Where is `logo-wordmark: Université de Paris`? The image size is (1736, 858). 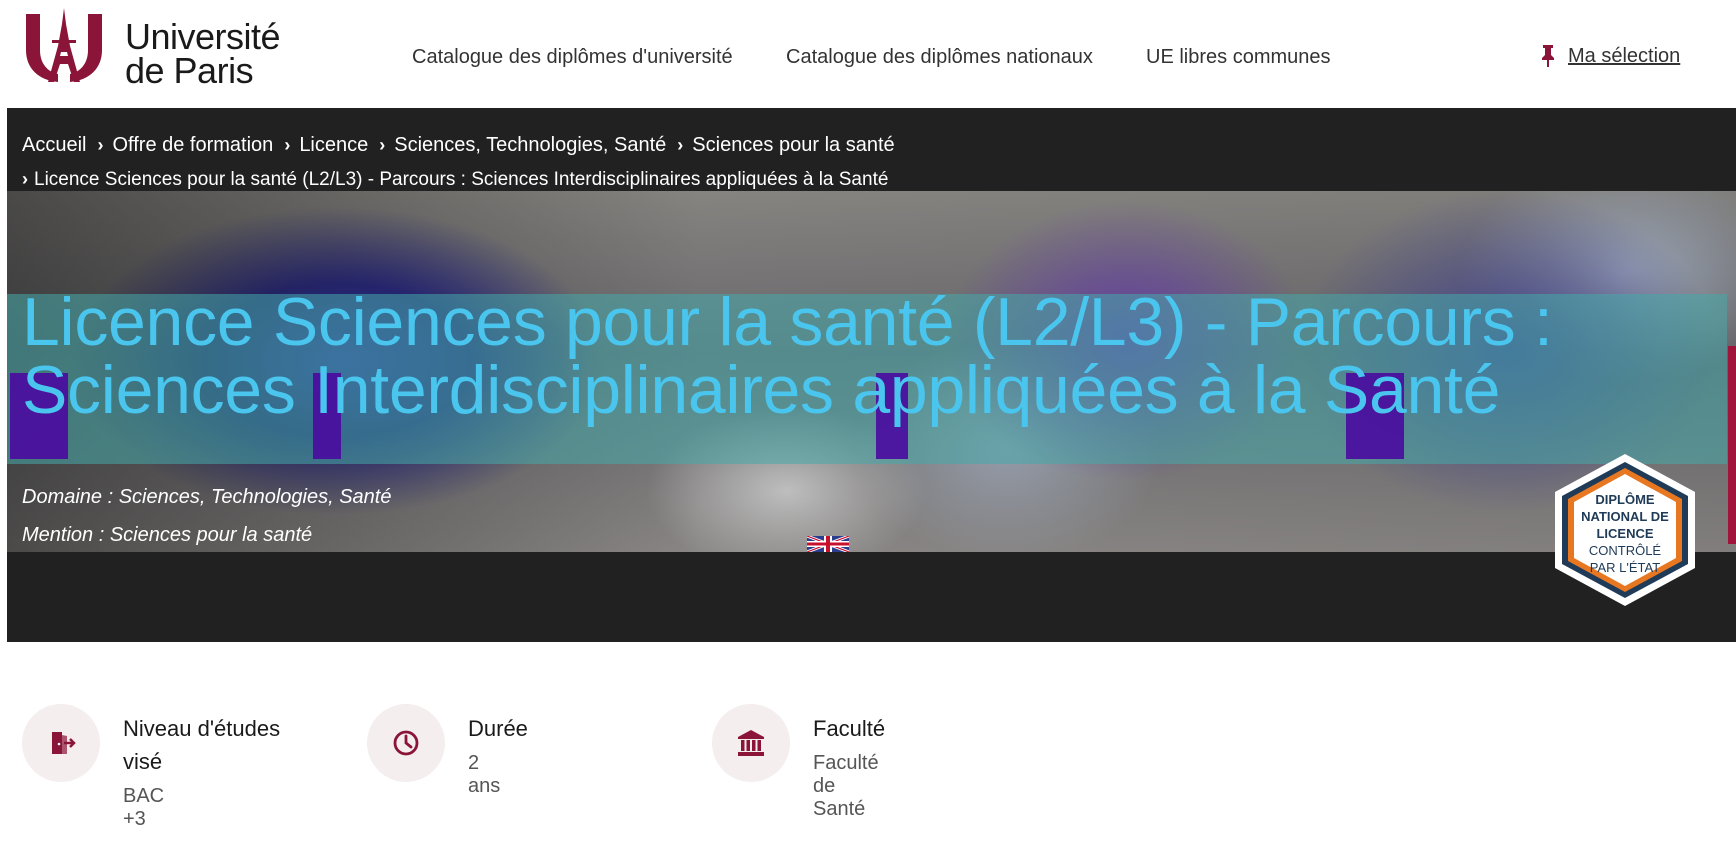 logo-wordmark: Université de Paris is located at coordinates (203, 53).